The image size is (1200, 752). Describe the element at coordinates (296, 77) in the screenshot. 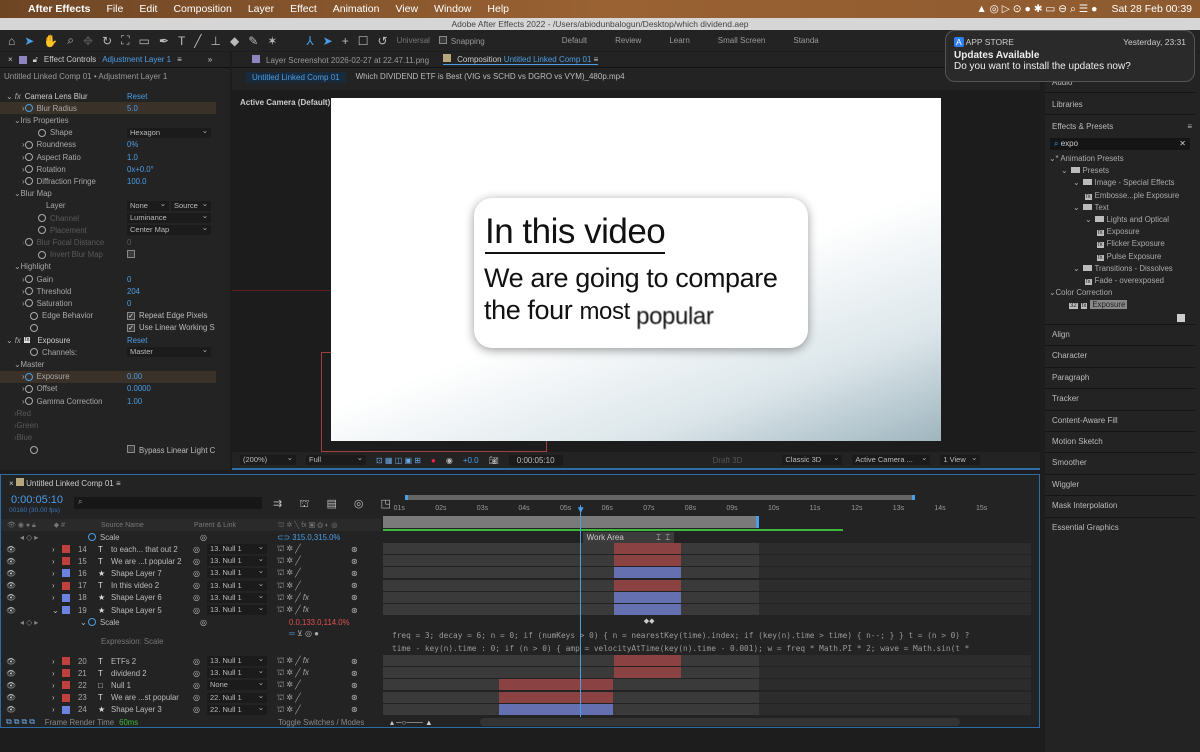

I see `breadcrumb-comp: Untitled Linked Comp 01` at that location.